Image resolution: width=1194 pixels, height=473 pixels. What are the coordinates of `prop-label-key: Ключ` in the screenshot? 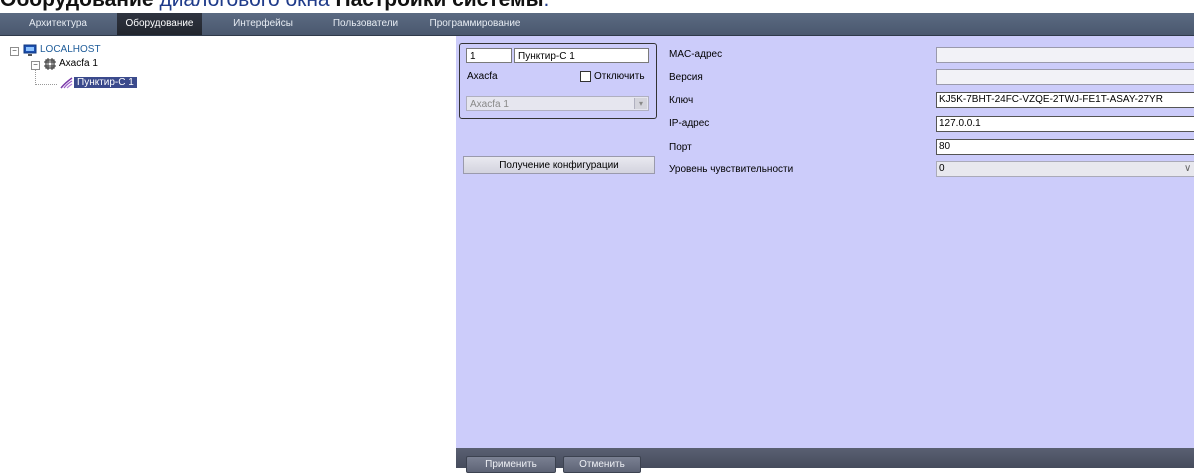 It's located at (681, 100).